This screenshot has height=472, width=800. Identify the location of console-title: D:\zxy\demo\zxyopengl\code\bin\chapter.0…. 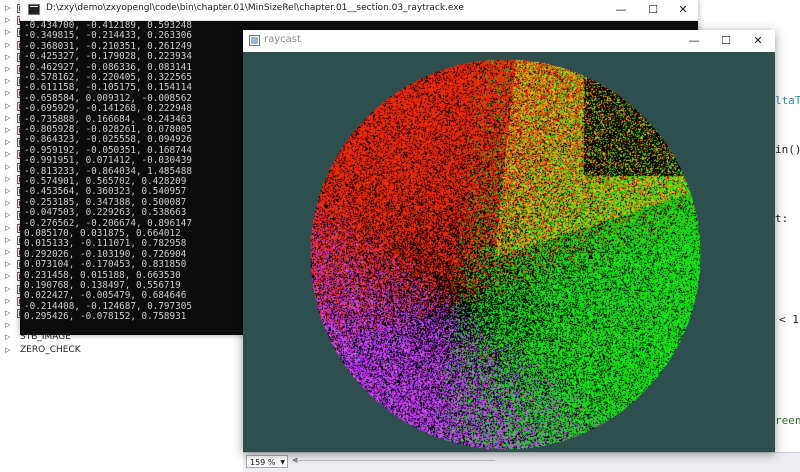
(255, 8).